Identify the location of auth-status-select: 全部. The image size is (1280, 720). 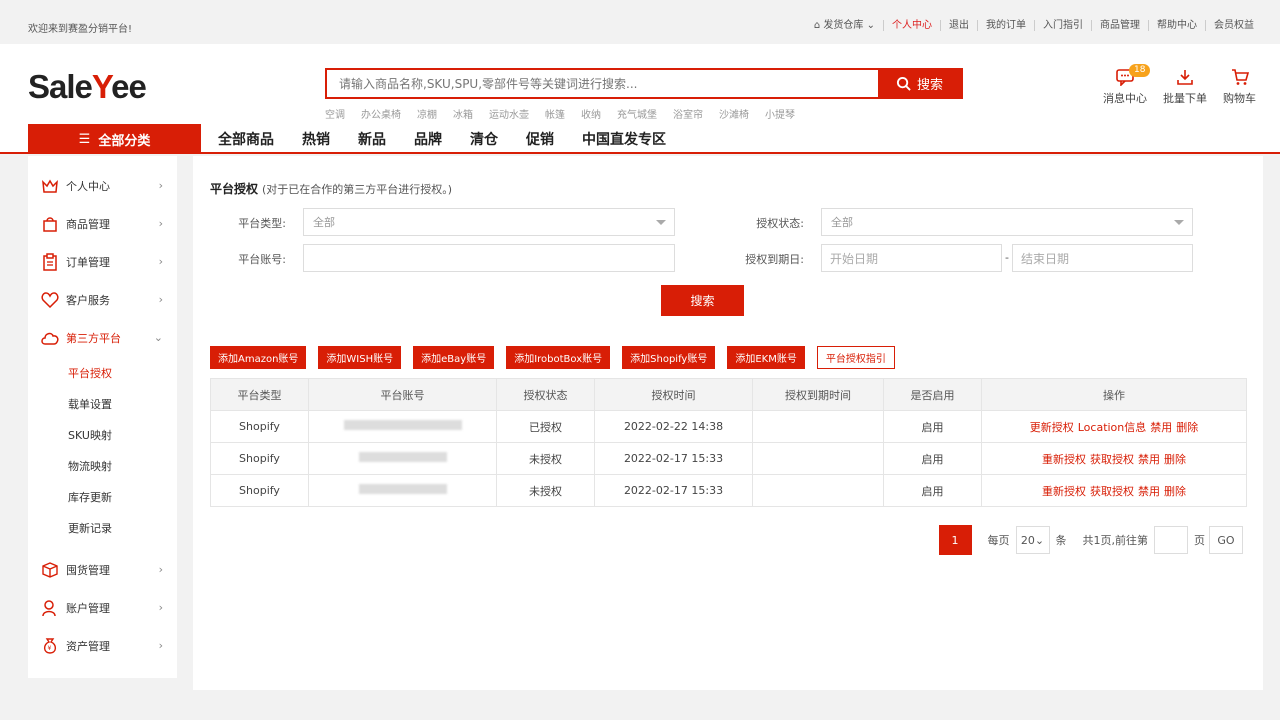
(1007, 222).